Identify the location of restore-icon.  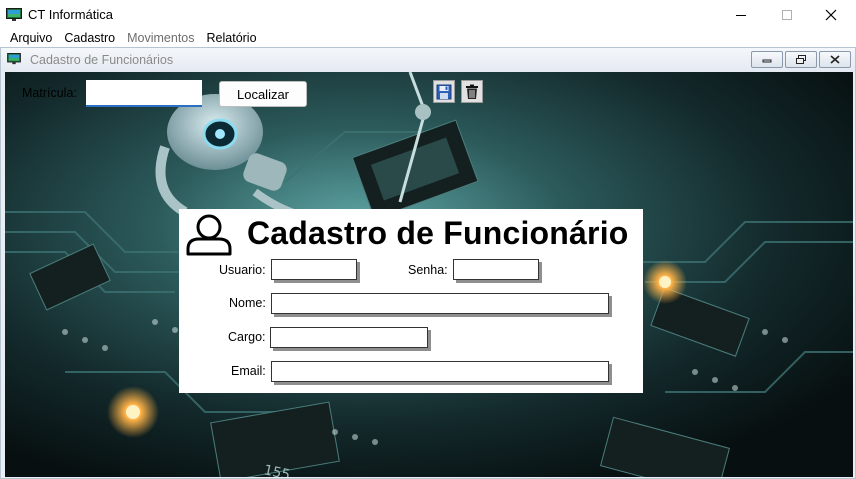
(801, 59).